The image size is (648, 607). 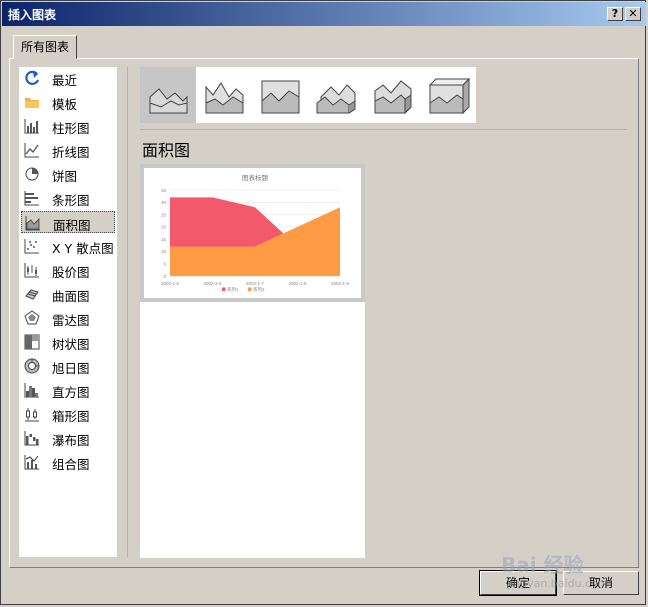 What do you see at coordinates (32, 223) in the screenshot?
I see `area-chart-icon` at bounding box center [32, 223].